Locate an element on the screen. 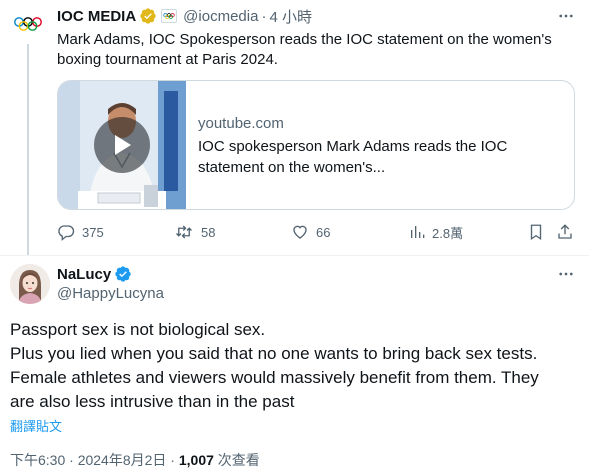 The image size is (589, 475). views-button: 2.8萬 is located at coordinates (436, 232).